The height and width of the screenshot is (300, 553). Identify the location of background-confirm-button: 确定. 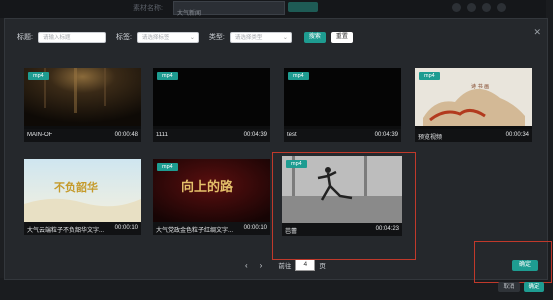
(534, 287).